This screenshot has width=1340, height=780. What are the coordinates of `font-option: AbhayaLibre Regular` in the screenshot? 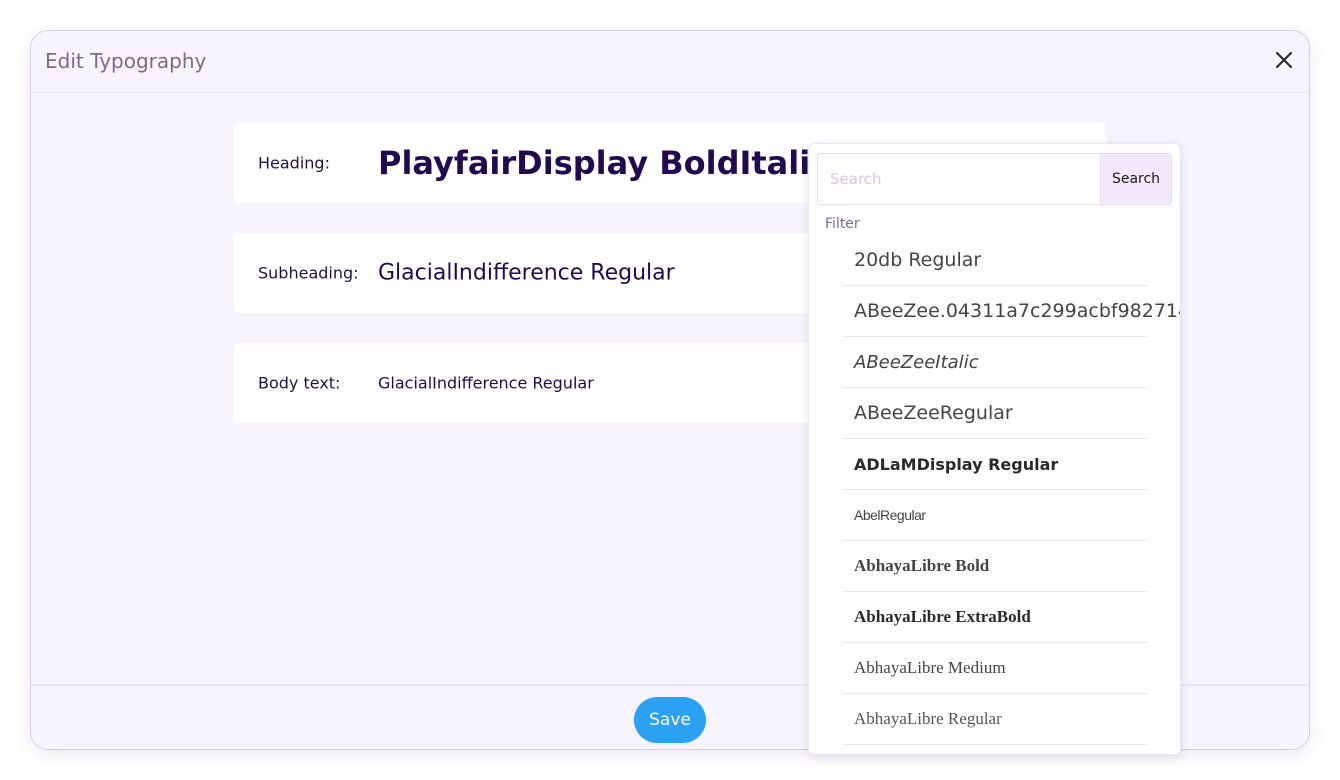 It's located at (995, 719).